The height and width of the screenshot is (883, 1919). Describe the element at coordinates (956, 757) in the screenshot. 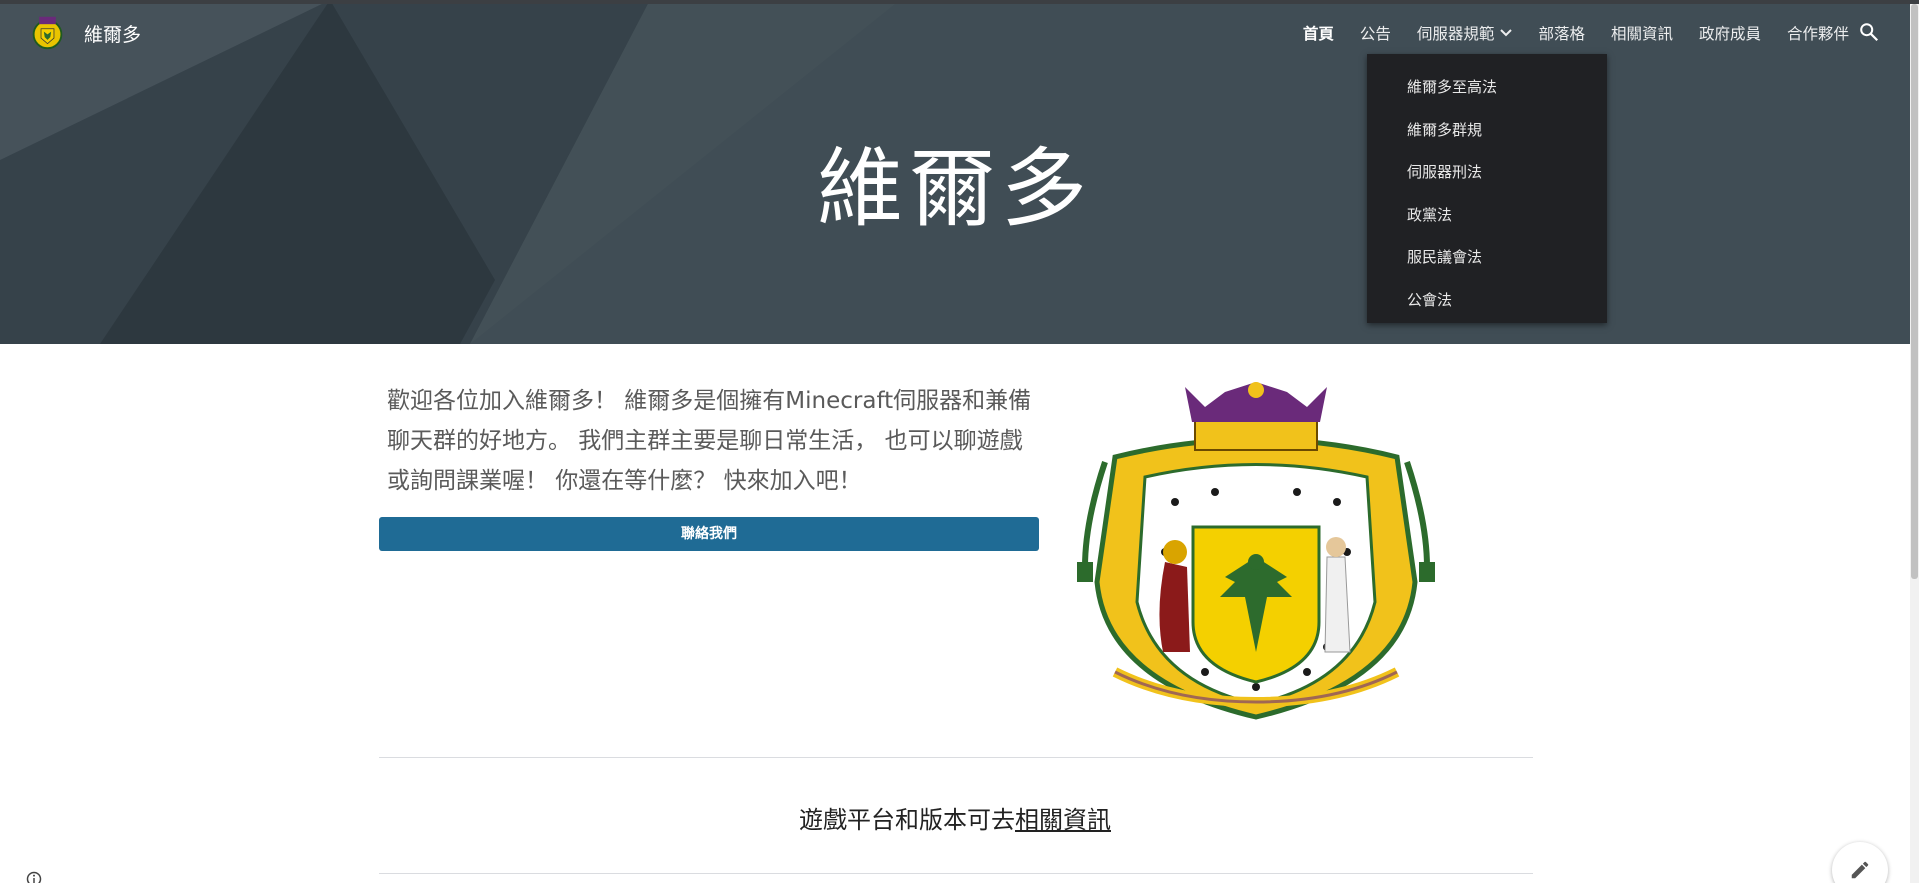

I see `section-divider` at that location.